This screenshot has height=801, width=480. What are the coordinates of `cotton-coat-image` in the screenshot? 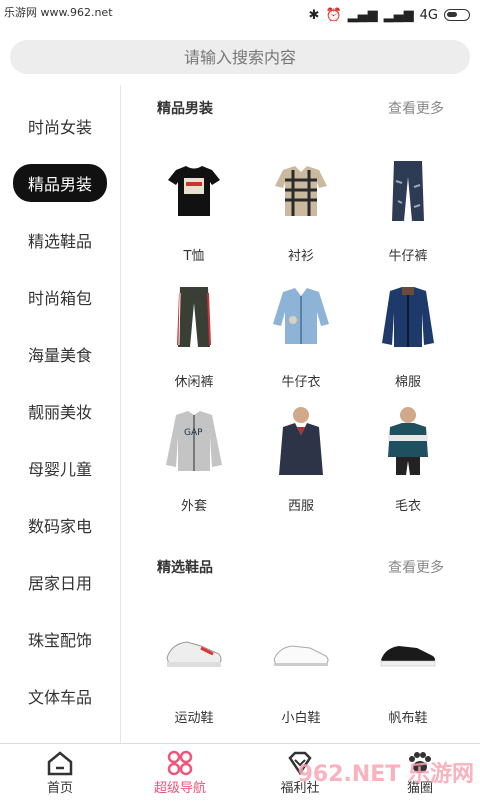 It's located at (408, 316).